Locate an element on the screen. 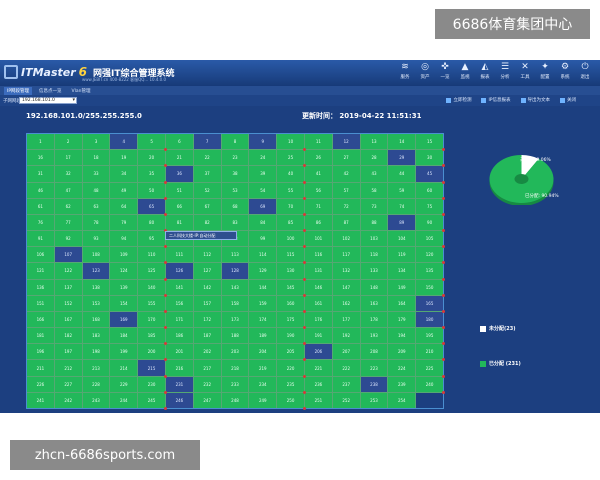 This screenshot has width=600, height=480. ip-cell-allocated: 150 is located at coordinates (430, 288).